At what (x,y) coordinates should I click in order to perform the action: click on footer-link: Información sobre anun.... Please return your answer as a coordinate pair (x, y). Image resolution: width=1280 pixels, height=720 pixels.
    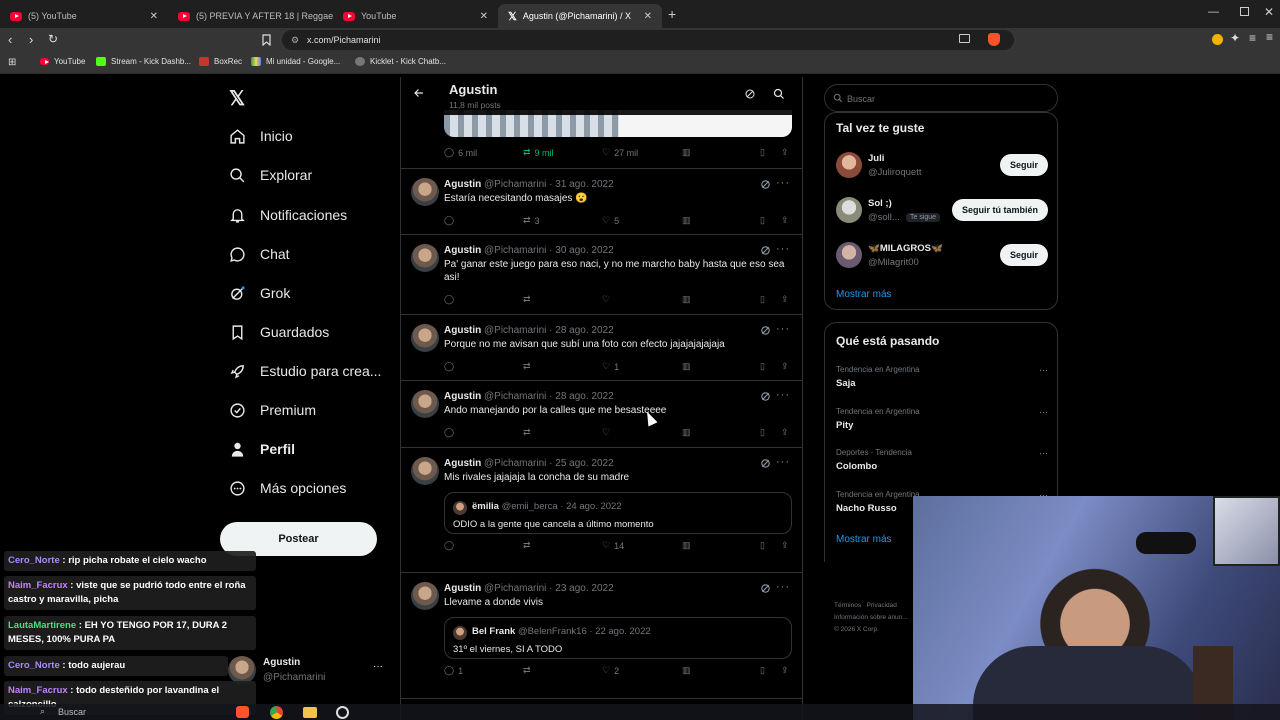
    Looking at the image, I should click on (871, 617).